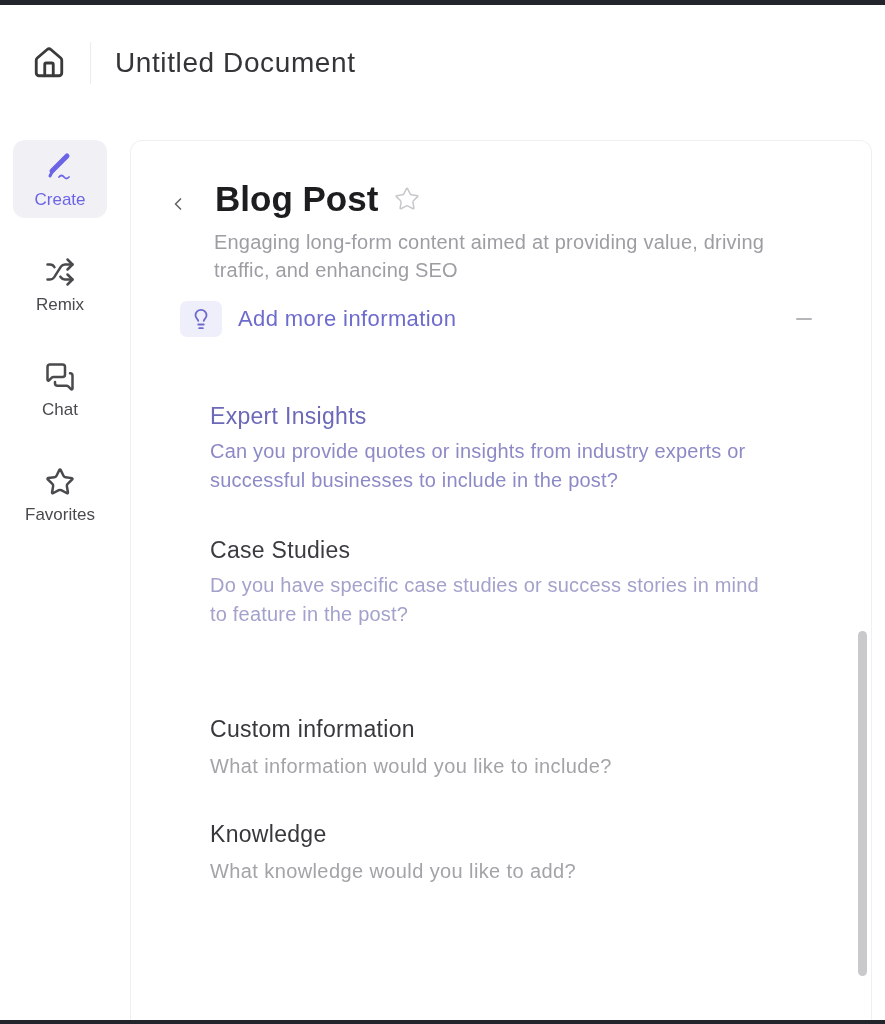  Describe the element at coordinates (268, 834) in the screenshot. I see `field-label: Knowledge` at that location.